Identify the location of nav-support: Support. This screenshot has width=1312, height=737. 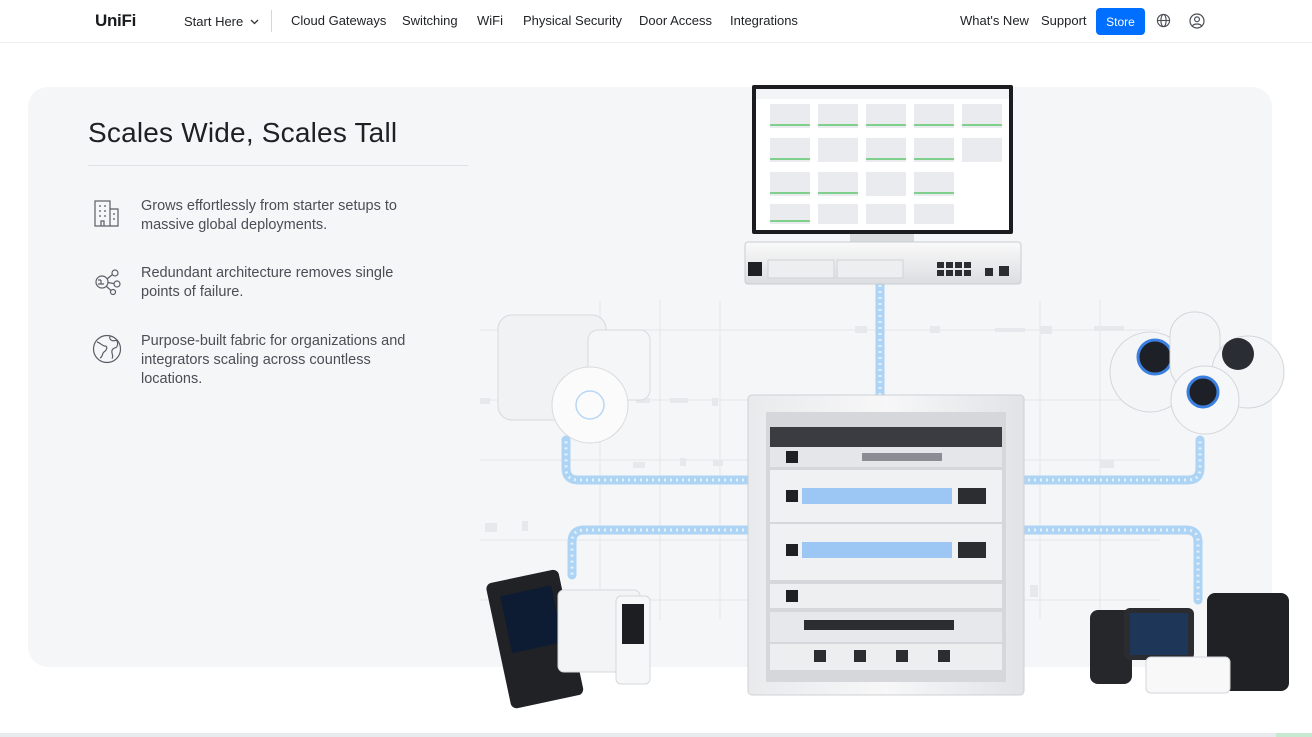
(1064, 20).